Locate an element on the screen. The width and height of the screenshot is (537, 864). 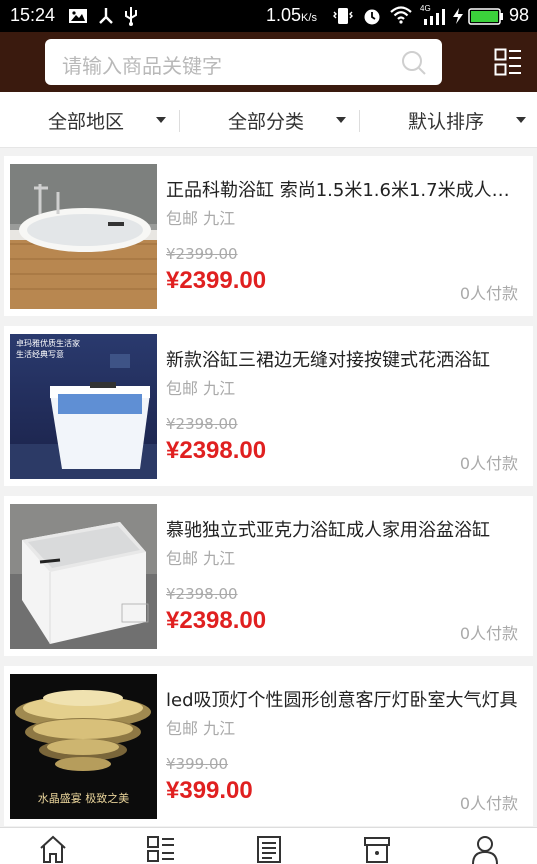
product-image-caption: 水晶盛宴 极致之美 is located at coordinates (83, 798).